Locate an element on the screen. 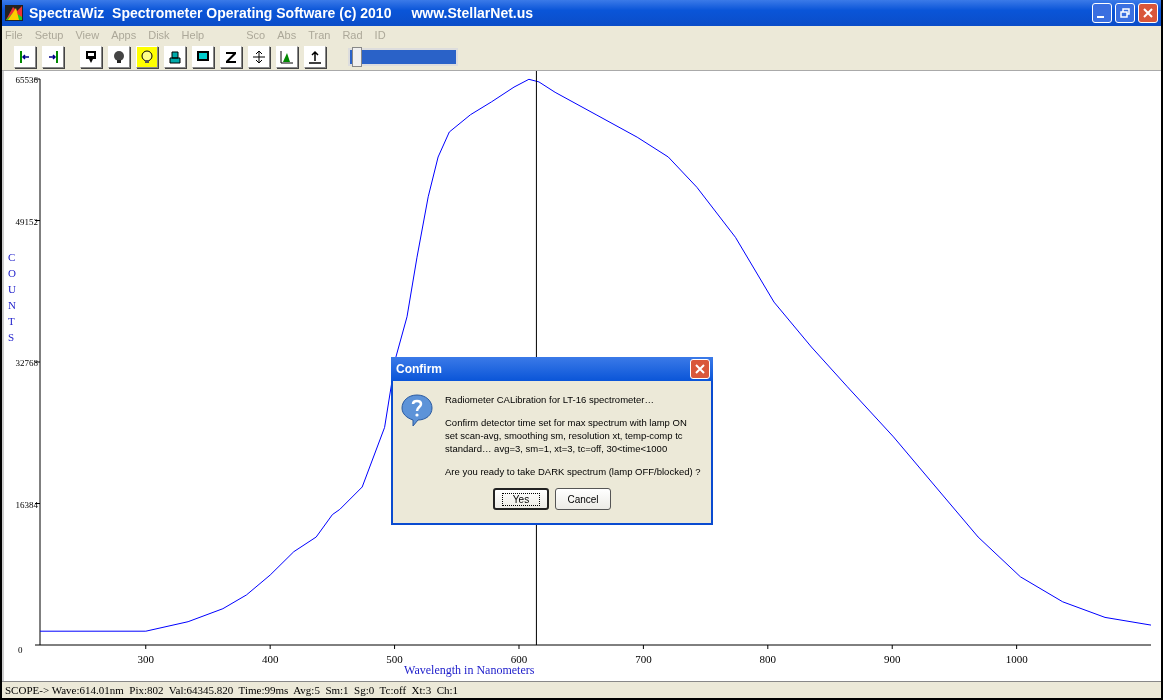  right-marker-icon is located at coordinates (53, 57).